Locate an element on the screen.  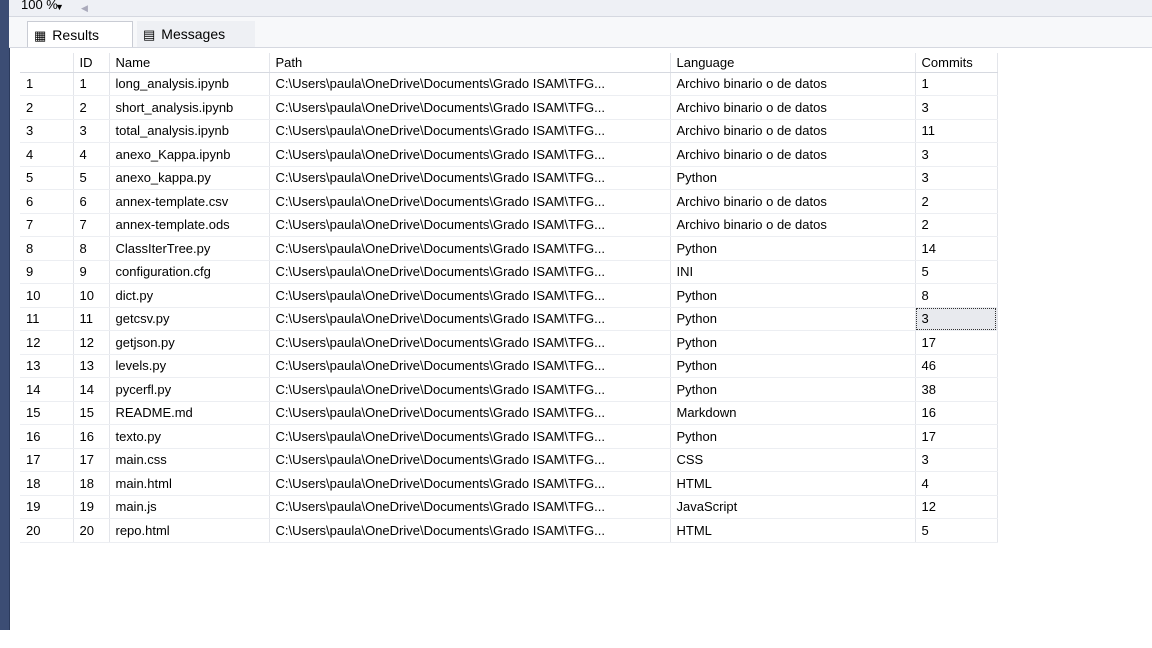
name-cell: pycerfl.py is located at coordinates (189, 389).